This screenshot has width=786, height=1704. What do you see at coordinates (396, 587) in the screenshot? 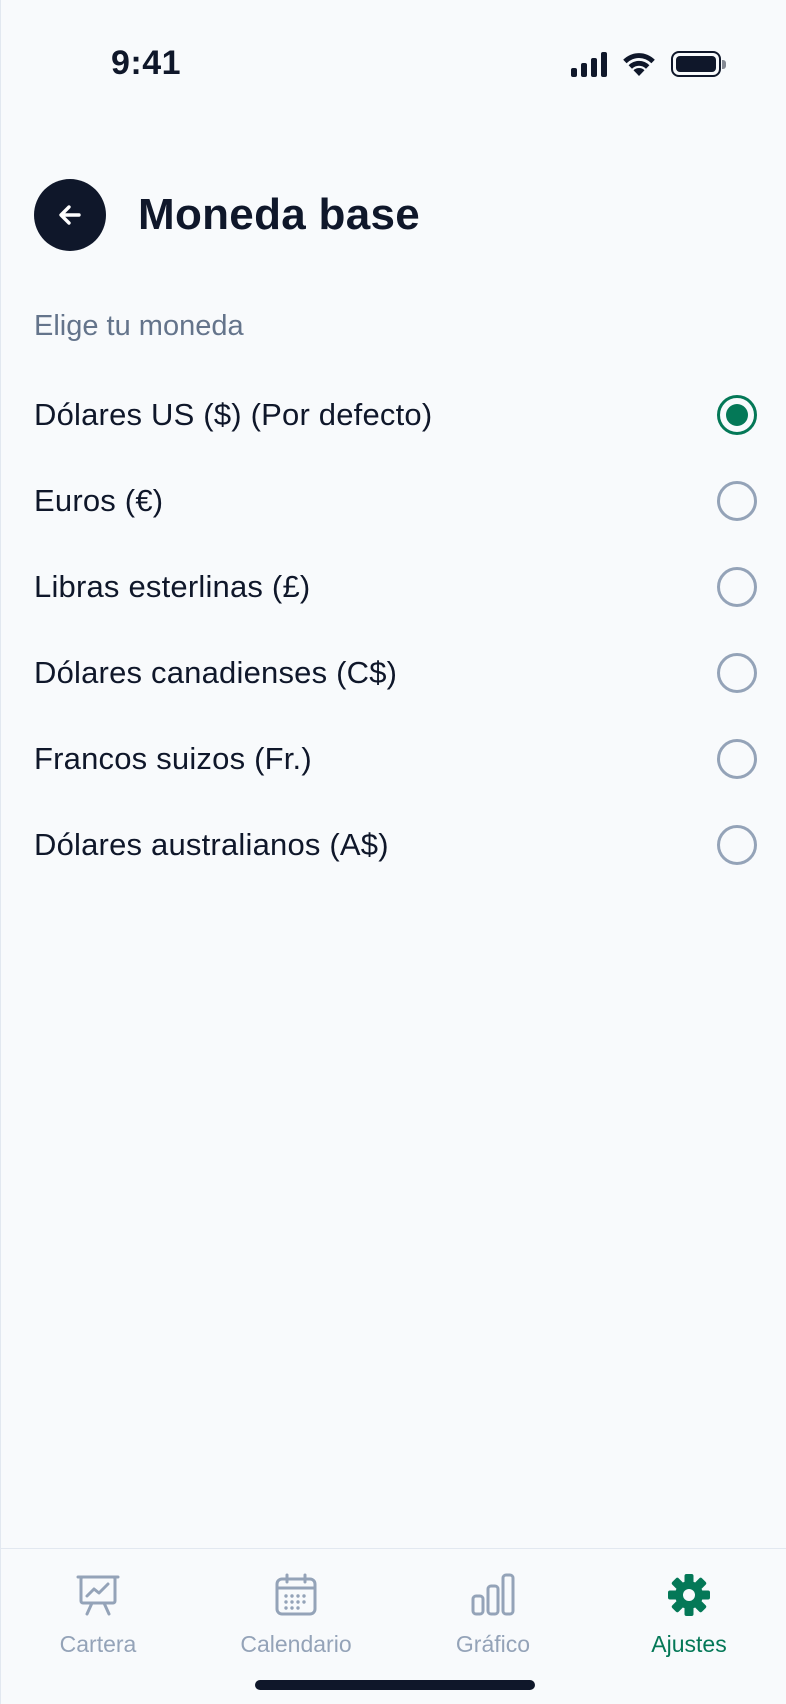
I see `currency-option-gbp: Libras esterlinas (£)` at bounding box center [396, 587].